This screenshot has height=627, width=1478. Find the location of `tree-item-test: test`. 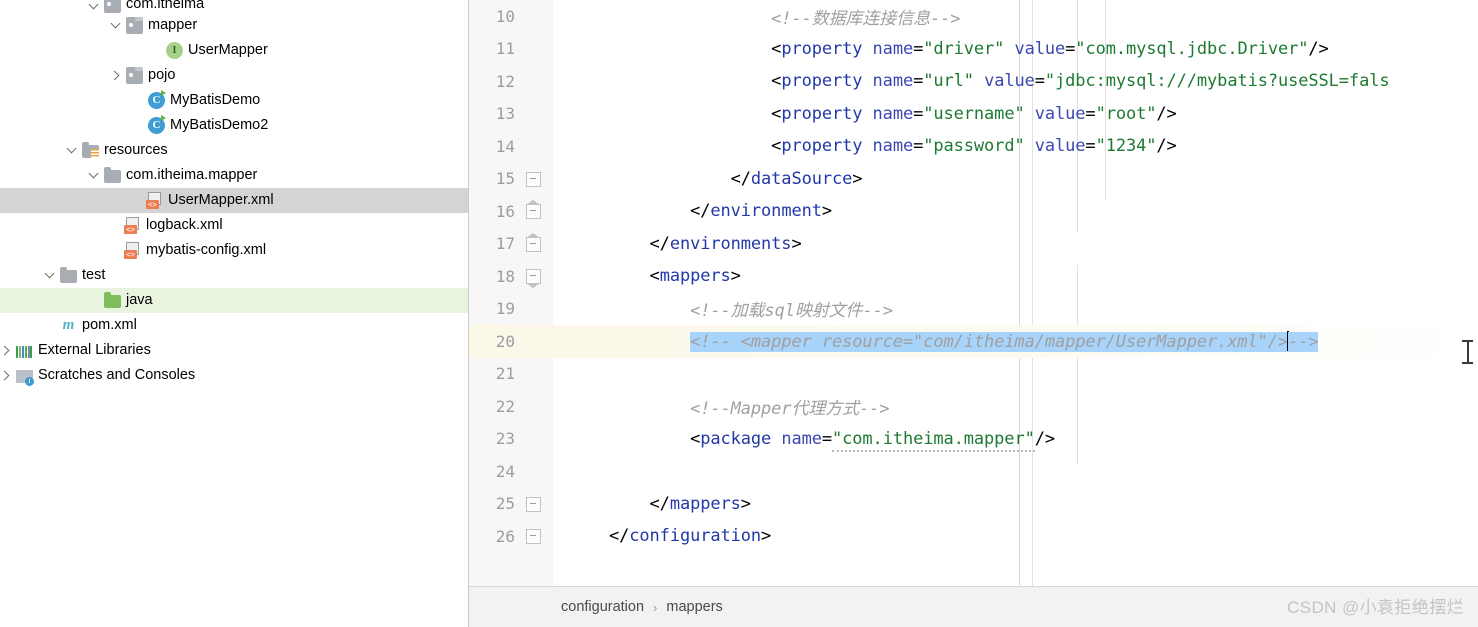

tree-item-test: test is located at coordinates (234, 275).